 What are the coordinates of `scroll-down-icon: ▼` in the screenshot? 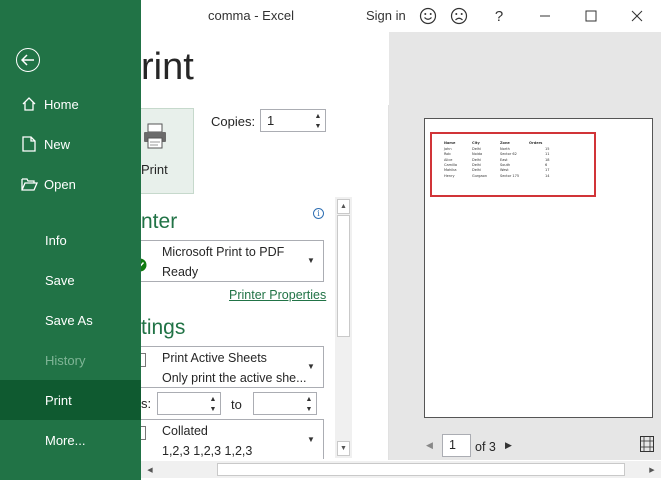 It's located at (343, 448).